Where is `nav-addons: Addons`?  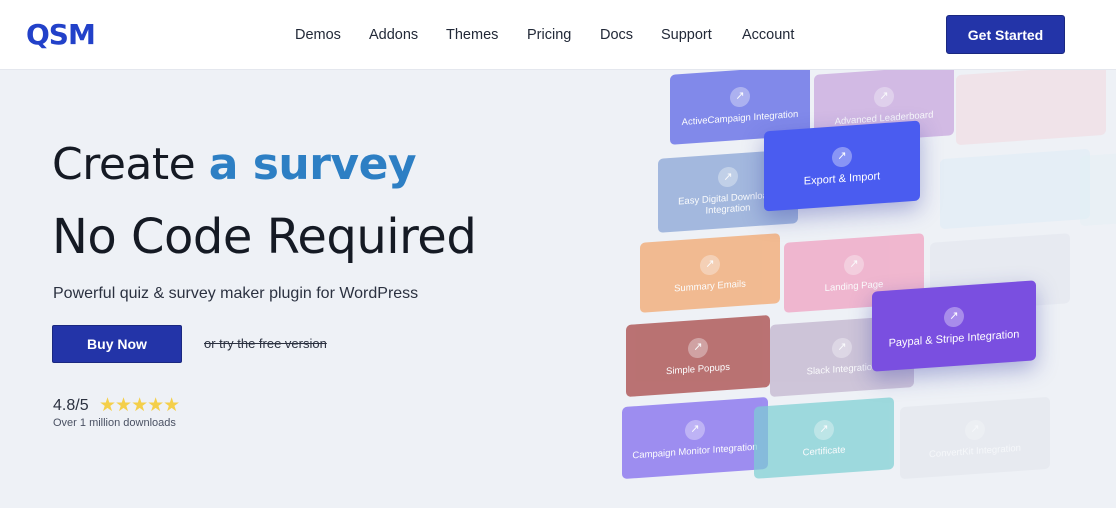 nav-addons: Addons is located at coordinates (393, 35).